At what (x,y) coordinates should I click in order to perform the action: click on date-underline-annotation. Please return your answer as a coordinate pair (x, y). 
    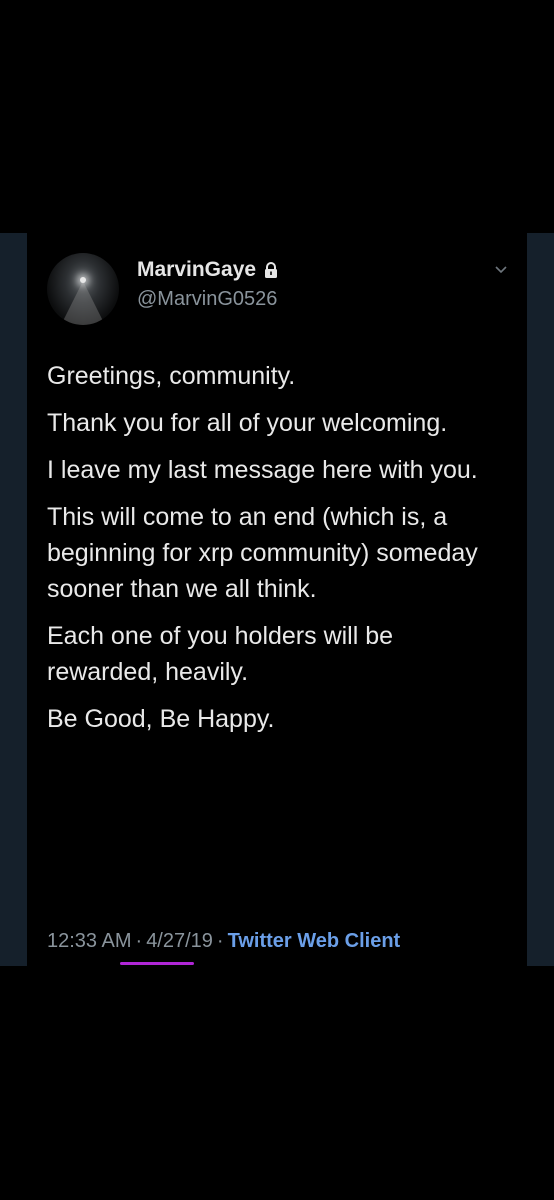
    Looking at the image, I should click on (157, 963).